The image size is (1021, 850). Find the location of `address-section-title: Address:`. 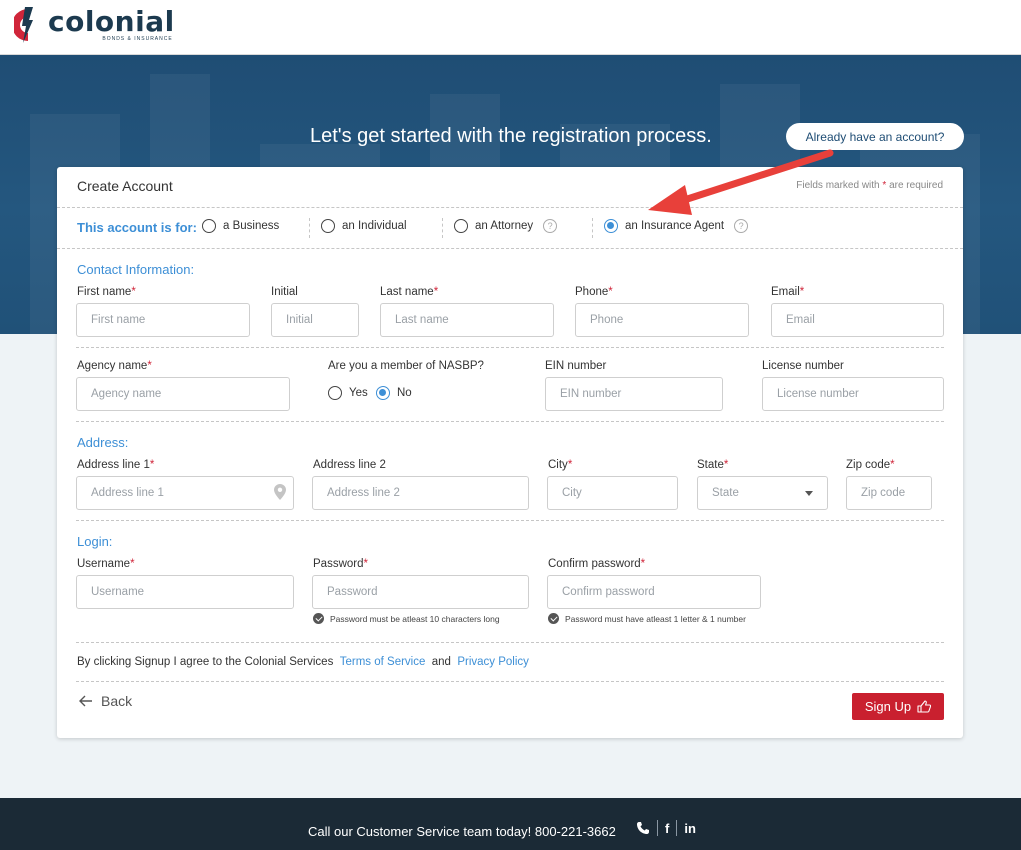

address-section-title: Address: is located at coordinates (103, 442).